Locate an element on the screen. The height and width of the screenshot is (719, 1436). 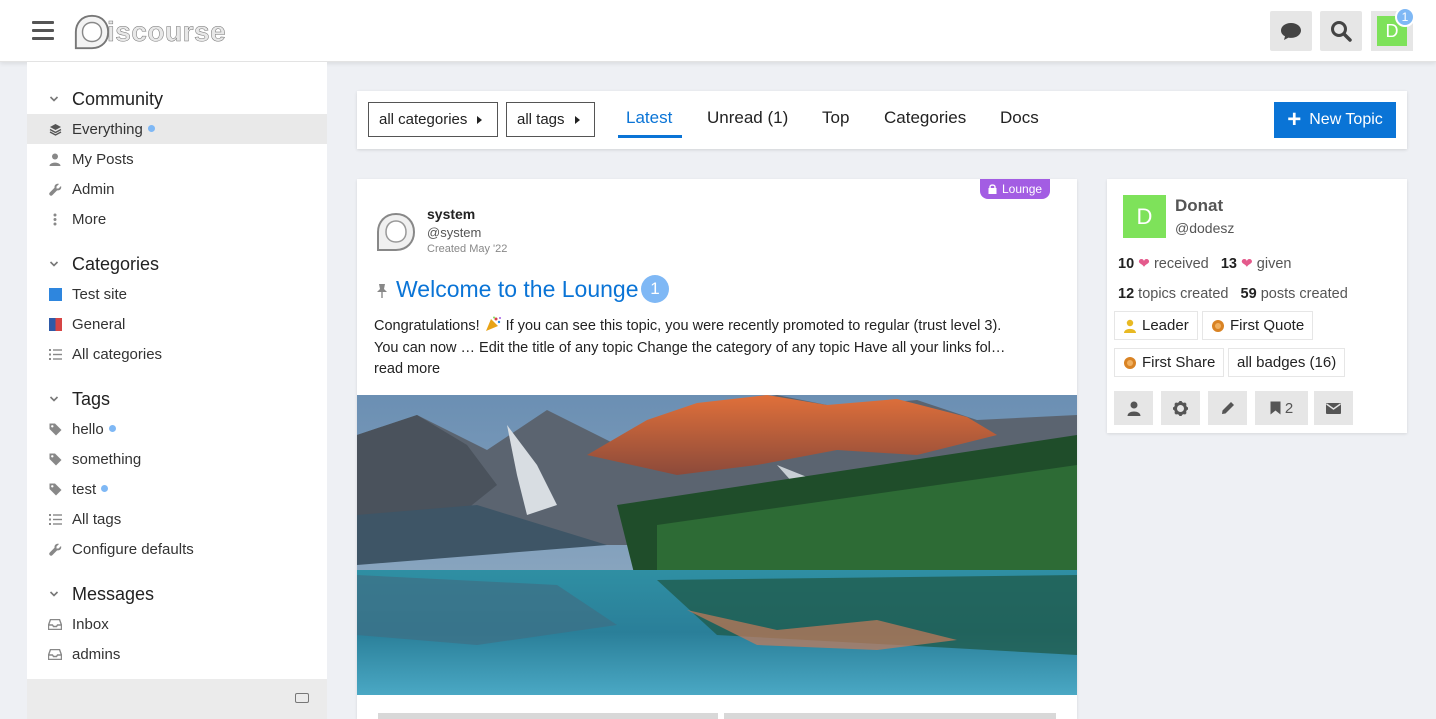
sidebar-item-label: test is located at coordinates (84, 489).